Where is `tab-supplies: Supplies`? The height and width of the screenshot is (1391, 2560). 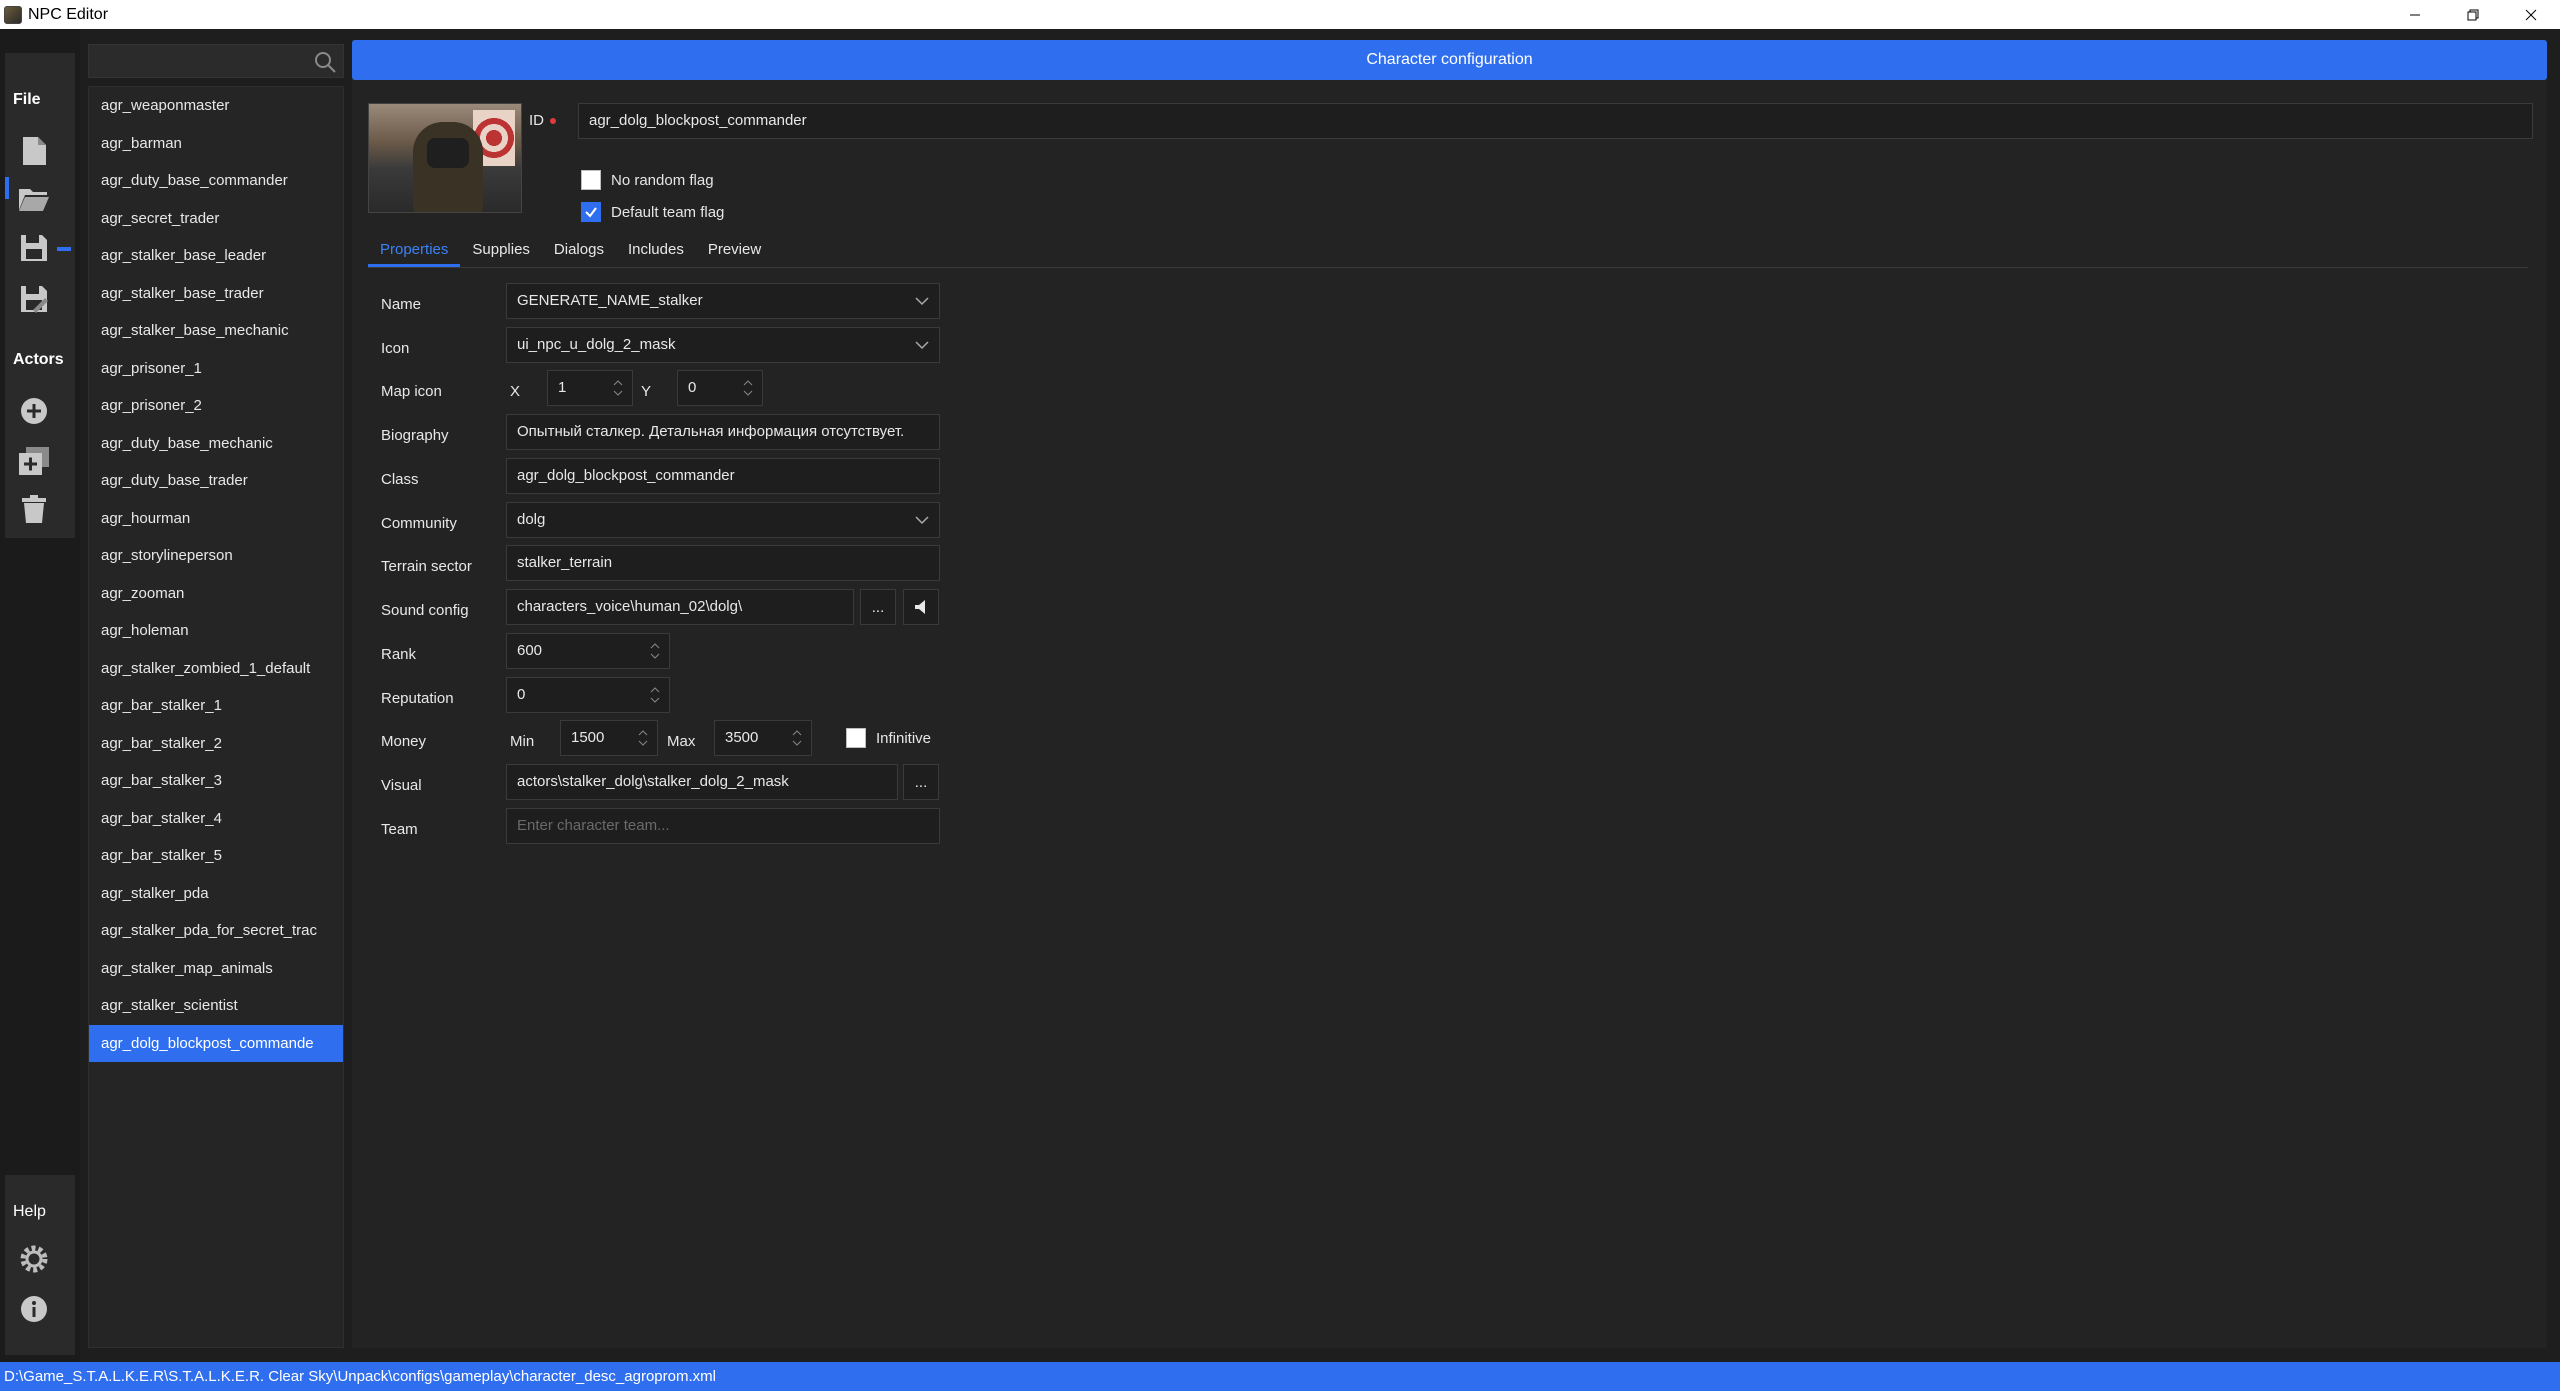
tab-supplies: Supplies is located at coordinates (501, 251).